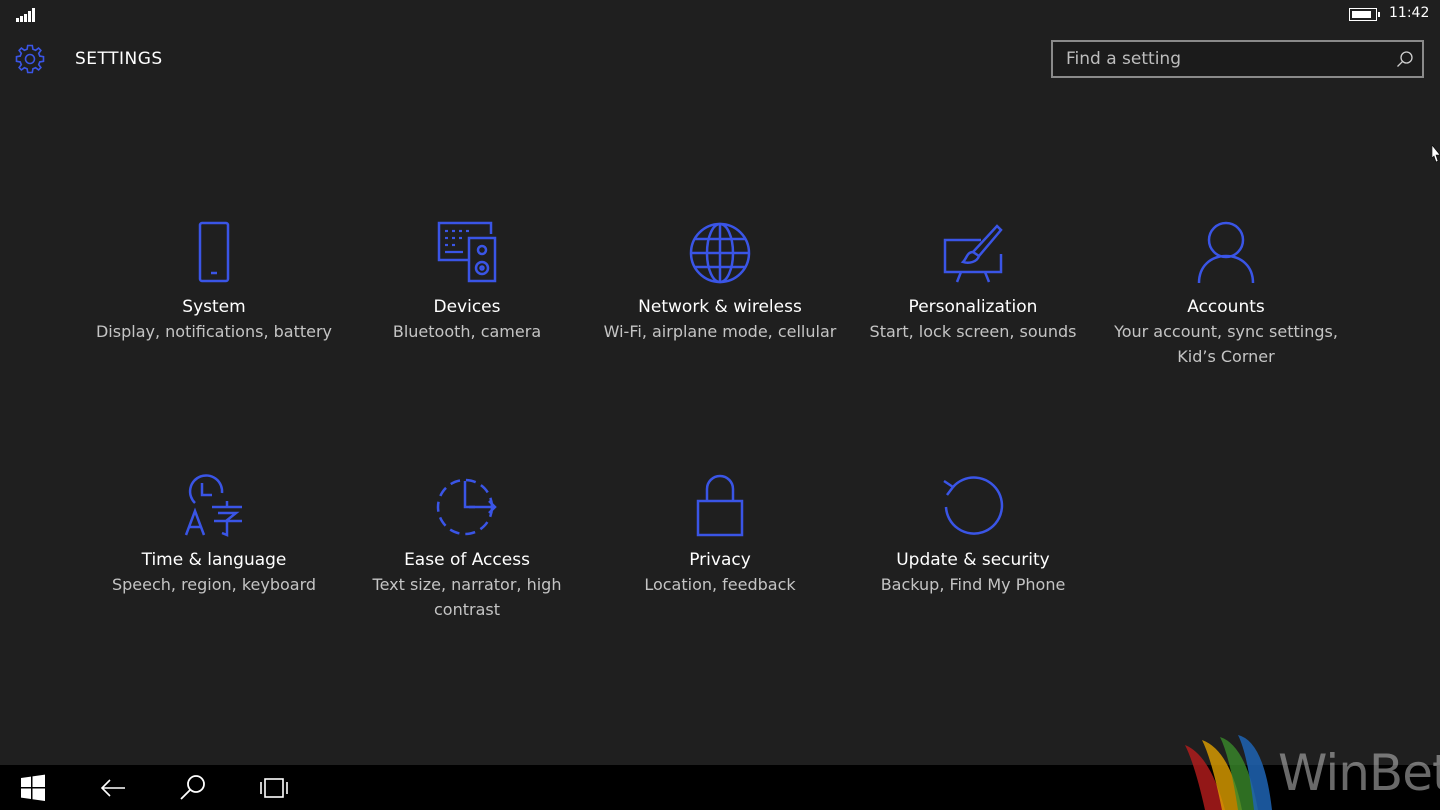 Image resolution: width=1440 pixels, height=810 pixels. Describe the element at coordinates (113, 788) in the screenshot. I see `back-arrow-icon` at that location.